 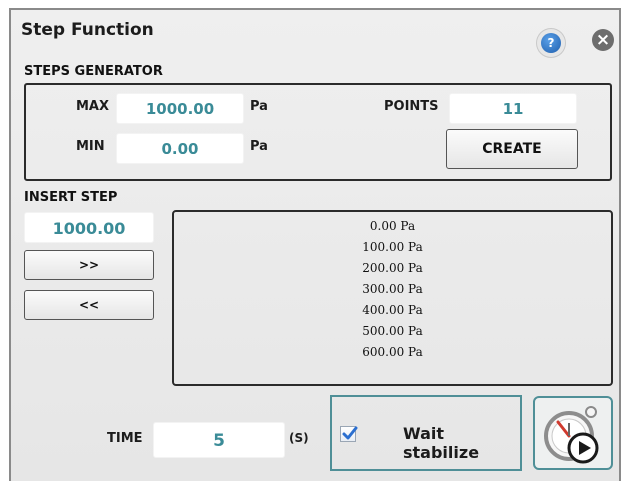 I want to click on max-input: 1000.00, so click(x=180, y=108).